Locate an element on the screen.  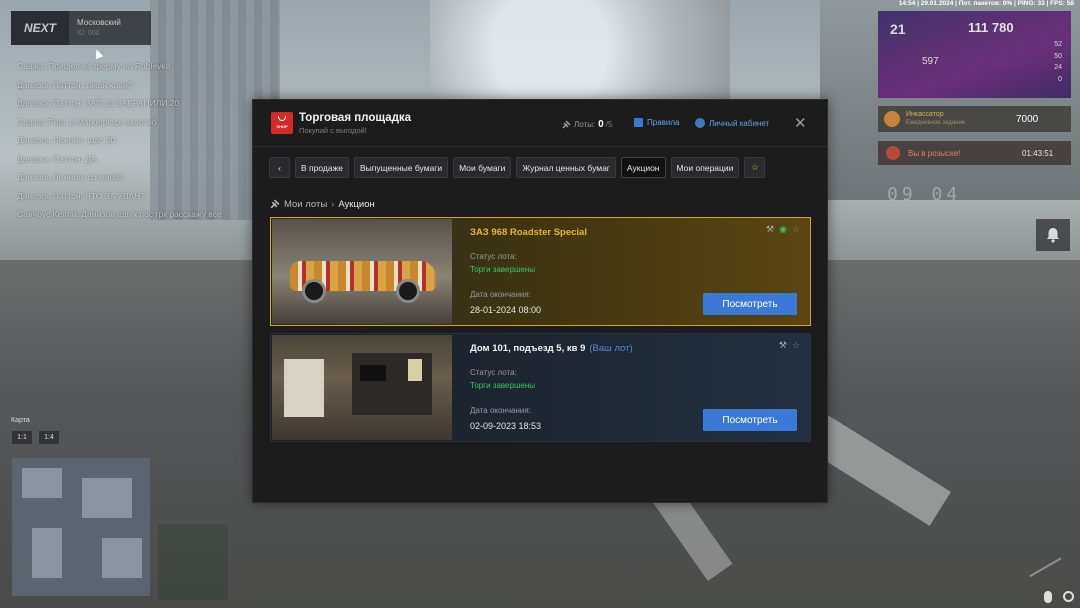
wanted-timer: 01:43:51 is located at coordinates (1038, 153).